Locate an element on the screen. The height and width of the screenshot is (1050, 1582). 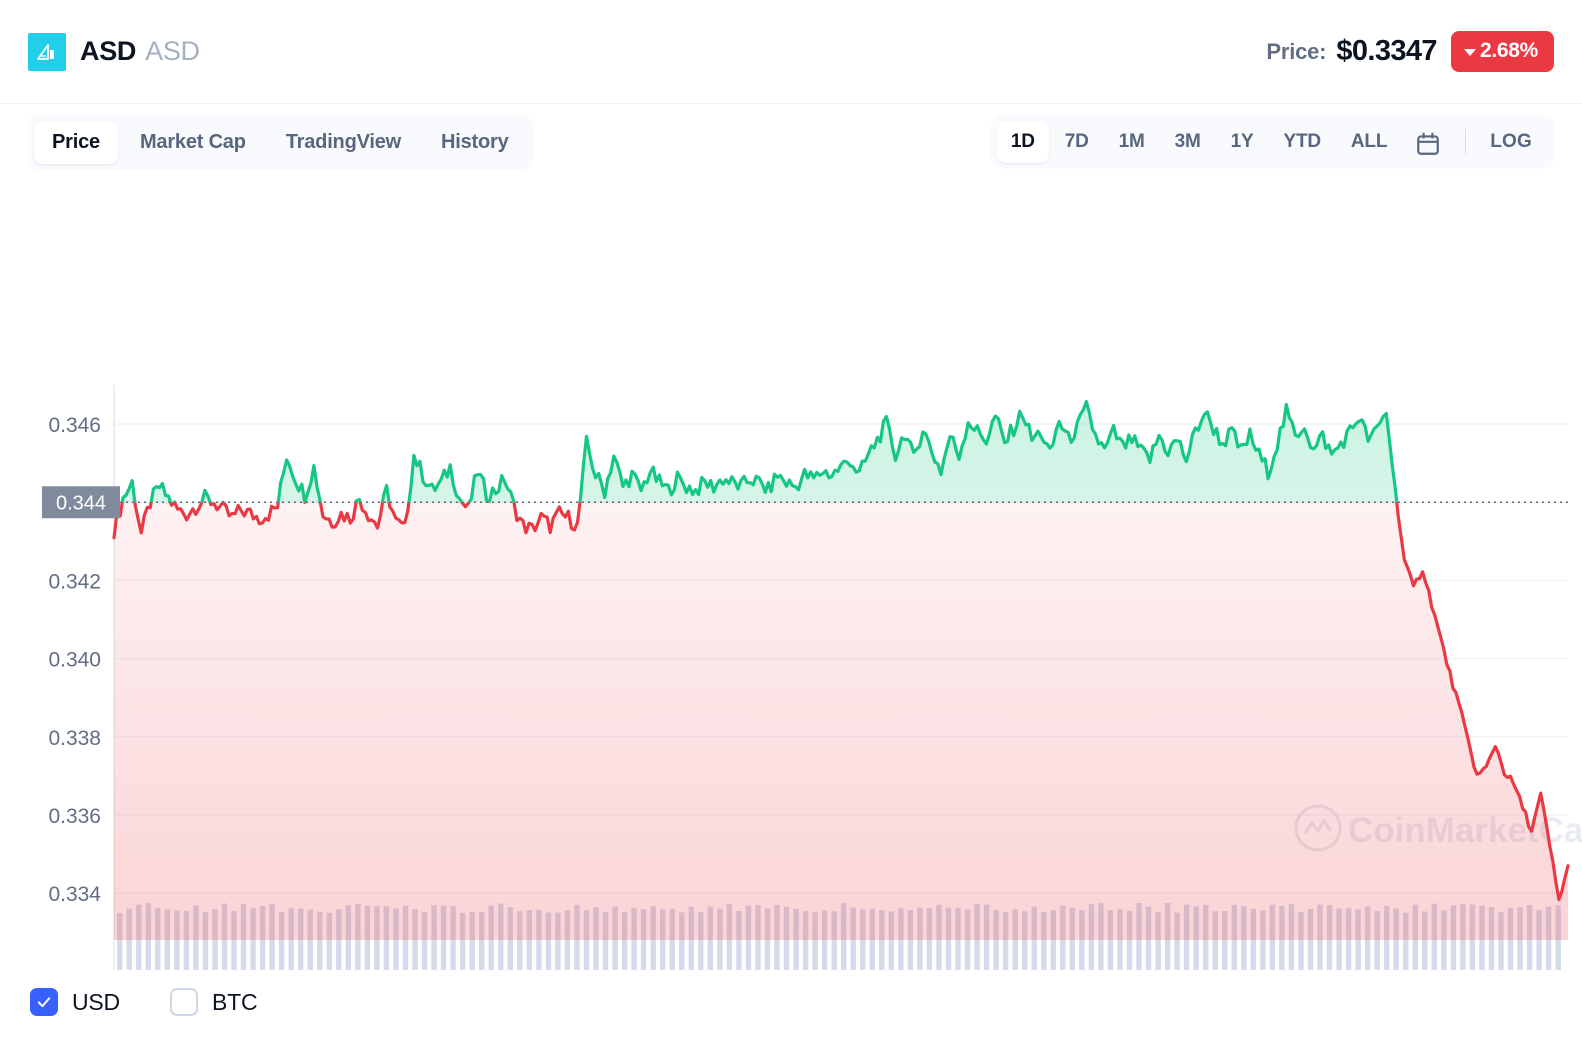
asd-coin-logo-icon is located at coordinates (47, 51).